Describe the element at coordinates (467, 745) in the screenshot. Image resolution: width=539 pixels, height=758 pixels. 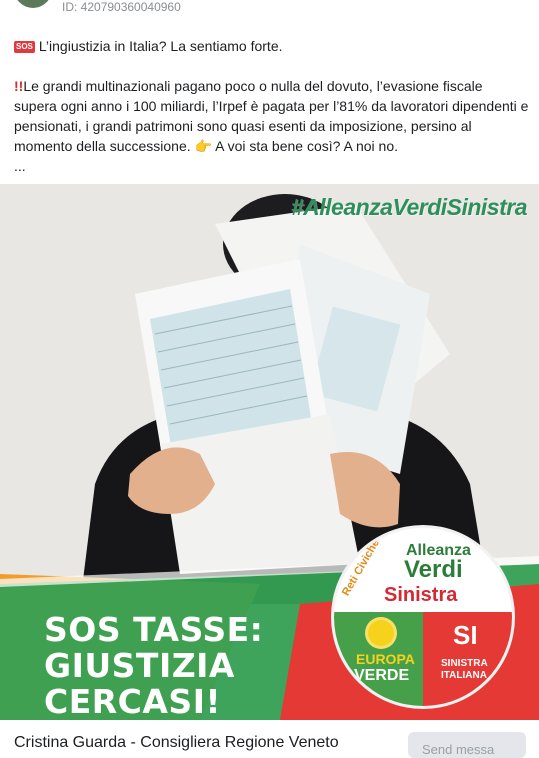
I see `send-message-button: Send messa` at that location.